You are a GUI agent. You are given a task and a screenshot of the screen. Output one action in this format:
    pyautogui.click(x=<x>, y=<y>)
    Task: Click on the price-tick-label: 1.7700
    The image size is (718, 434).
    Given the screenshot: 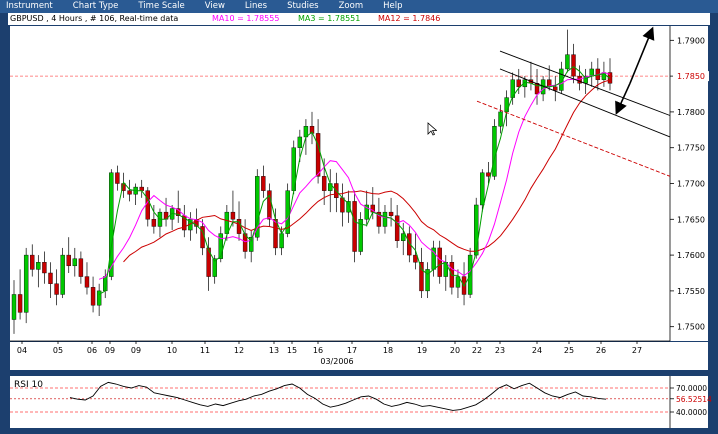 What is the action you would take?
    pyautogui.click(x=691, y=184)
    